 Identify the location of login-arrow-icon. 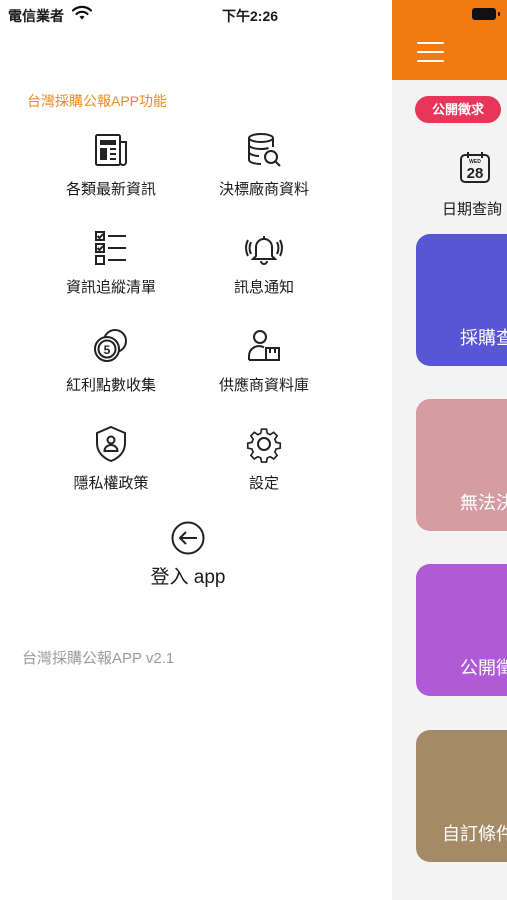
(188, 538).